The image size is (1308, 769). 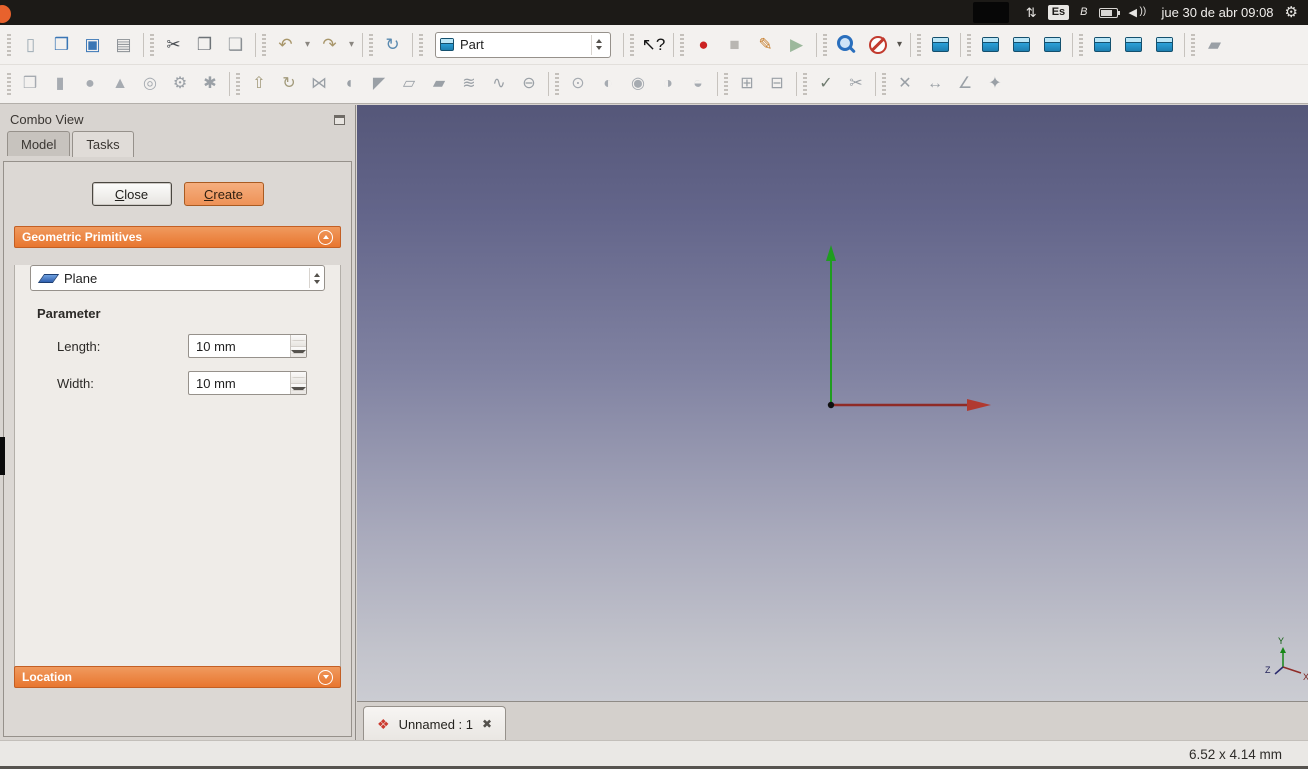 I want to click on part-defeaturing-button: ✂, so click(x=856, y=84).